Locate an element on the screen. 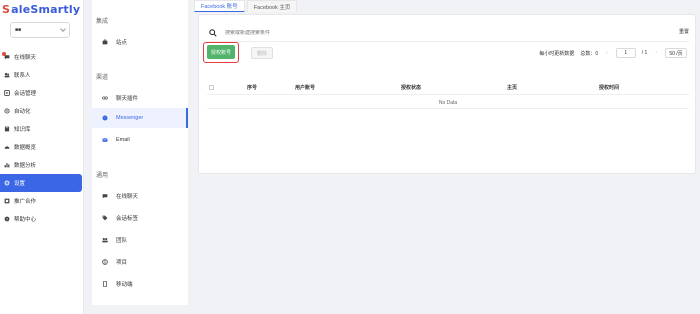 This screenshot has width=700, height=314. subnav-item-label: 会话标签 is located at coordinates (127, 219).